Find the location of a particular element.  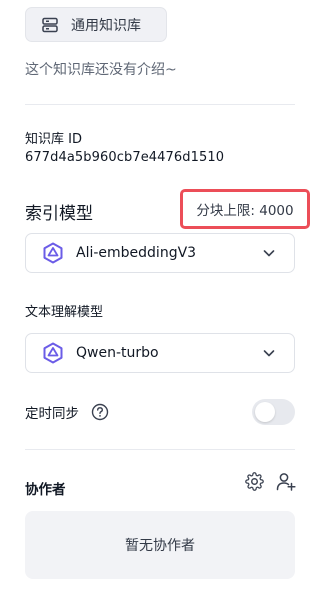

text-model-title: 文本理解模型 is located at coordinates (64, 312).